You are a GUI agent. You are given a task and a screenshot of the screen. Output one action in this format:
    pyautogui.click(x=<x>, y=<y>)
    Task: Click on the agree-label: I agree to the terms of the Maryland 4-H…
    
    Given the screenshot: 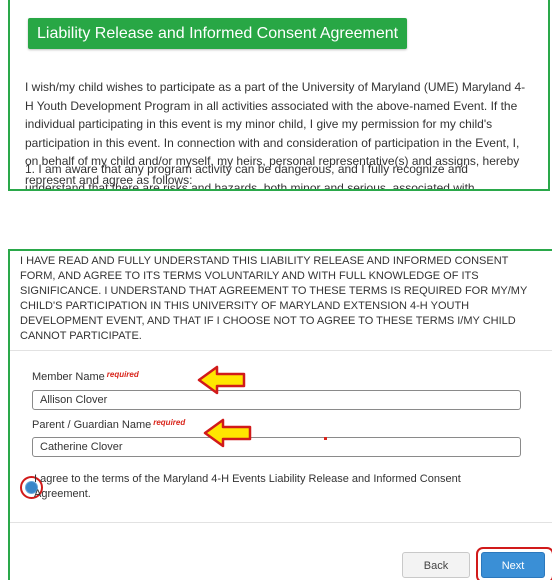 What is the action you would take?
    pyautogui.click(x=247, y=486)
    